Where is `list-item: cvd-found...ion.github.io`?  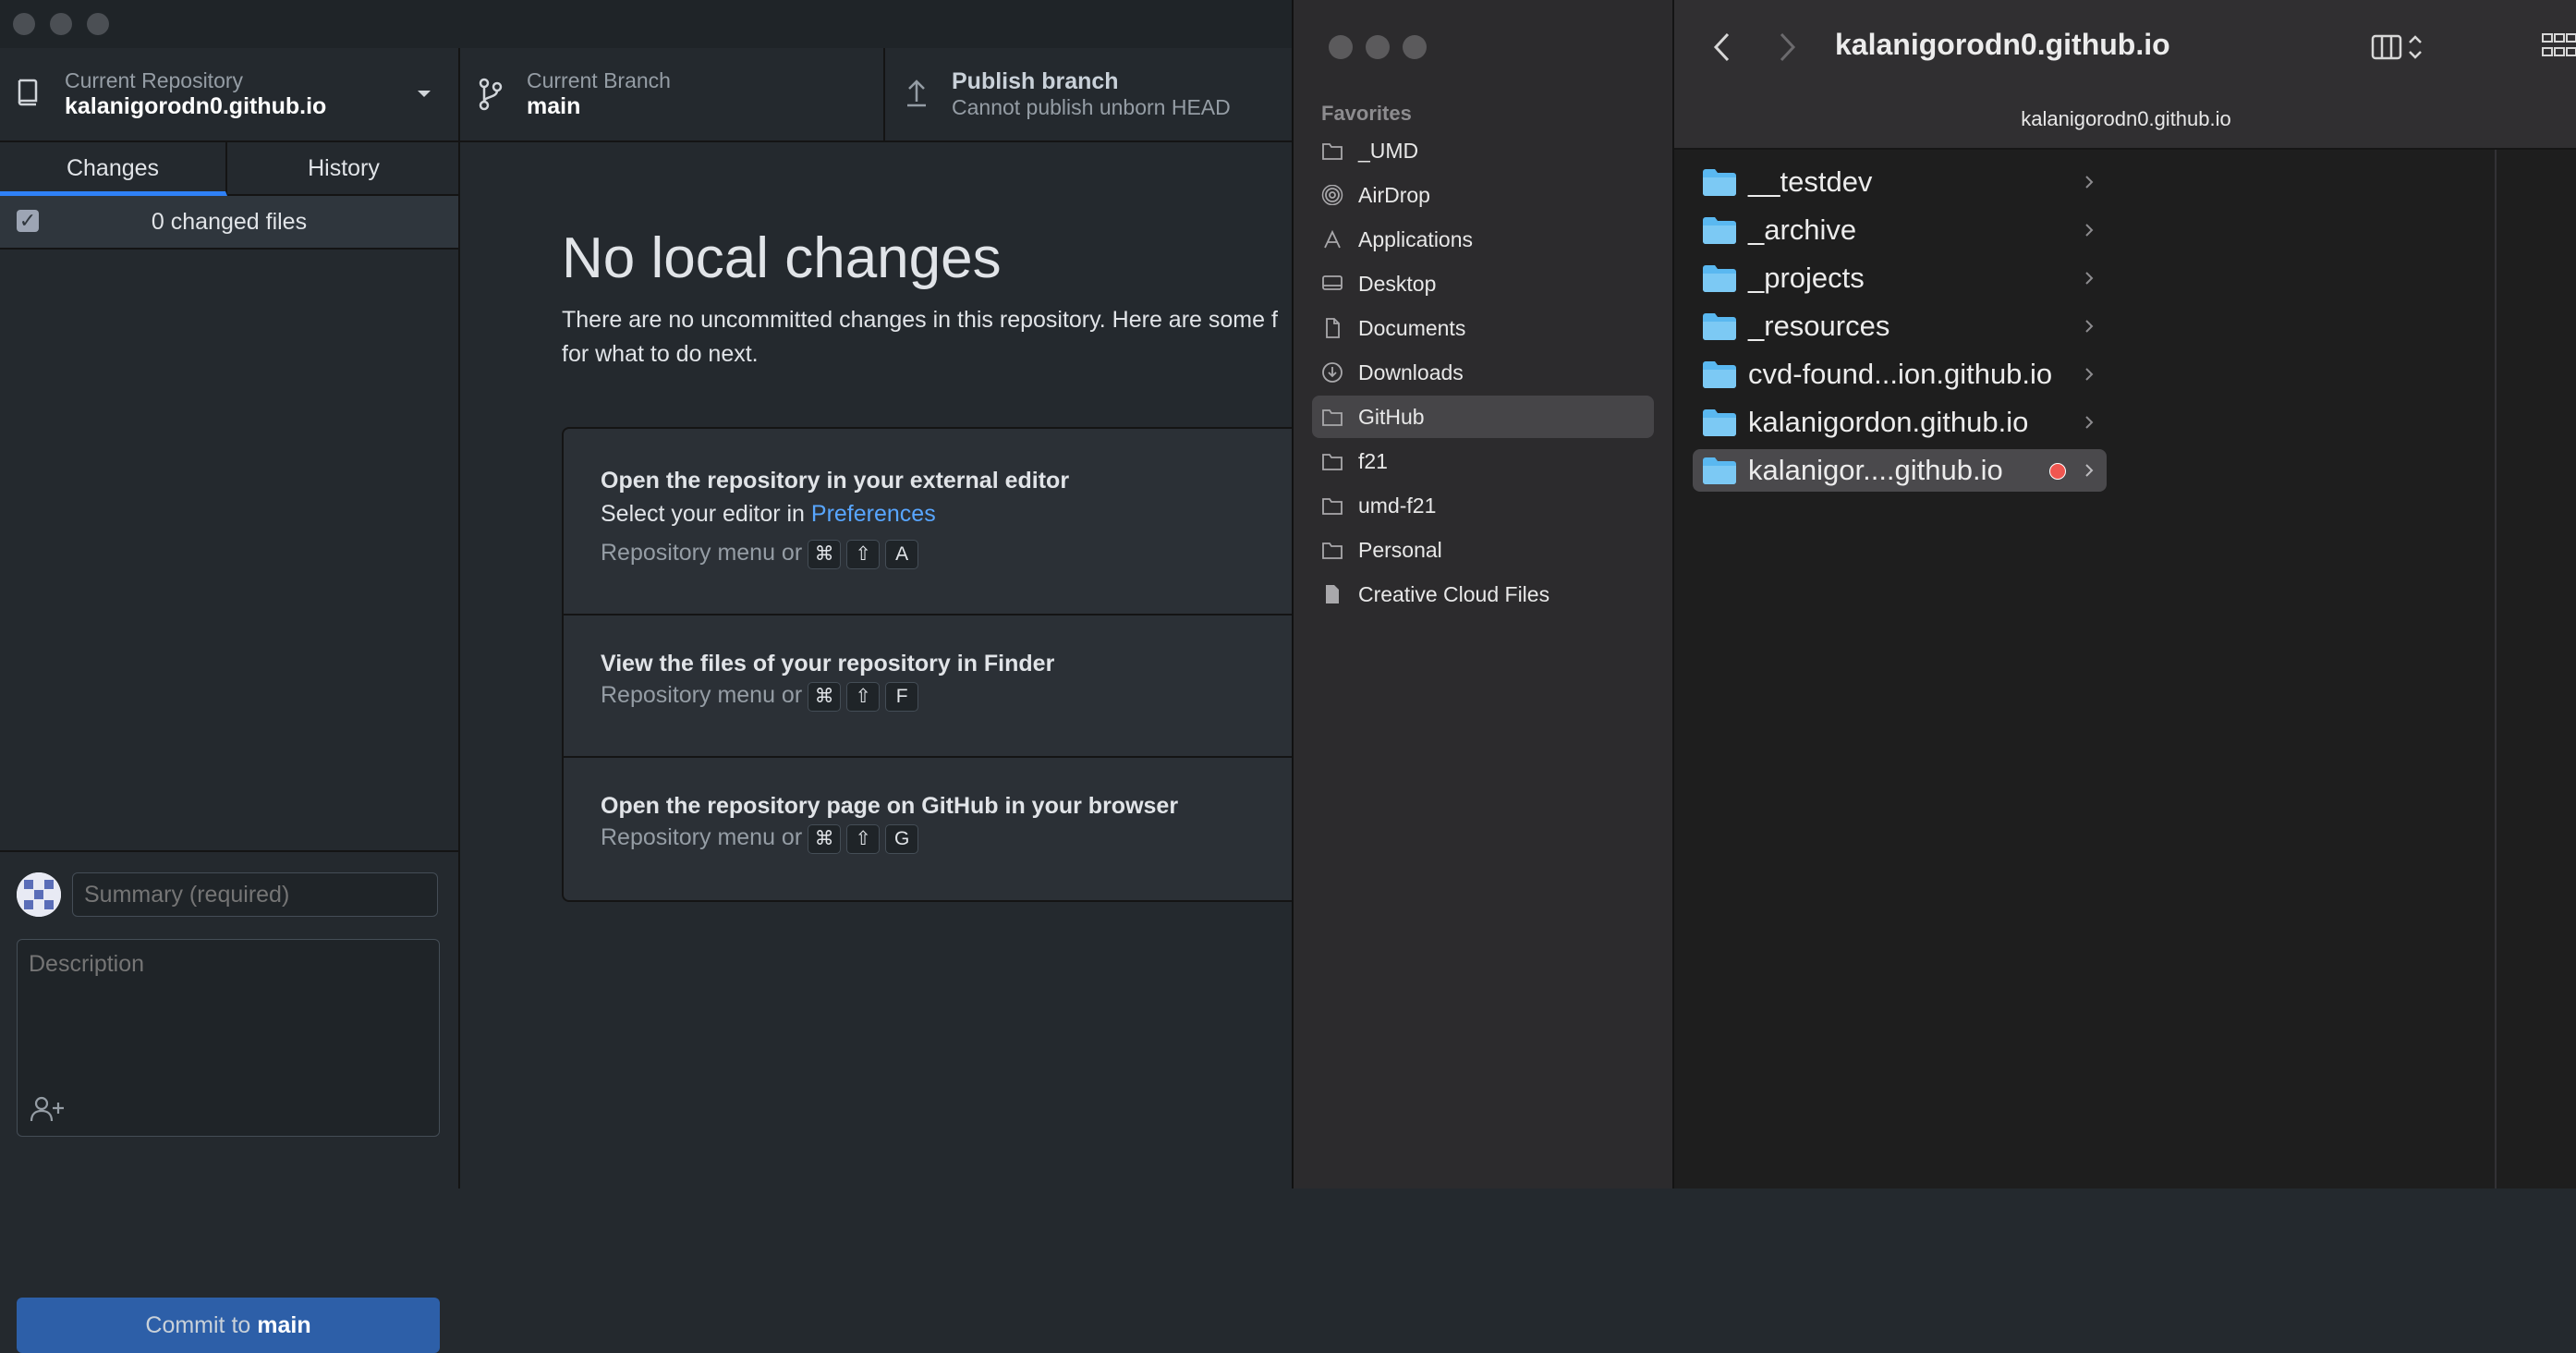 list-item: cvd-found...ion.github.io is located at coordinates (1900, 375).